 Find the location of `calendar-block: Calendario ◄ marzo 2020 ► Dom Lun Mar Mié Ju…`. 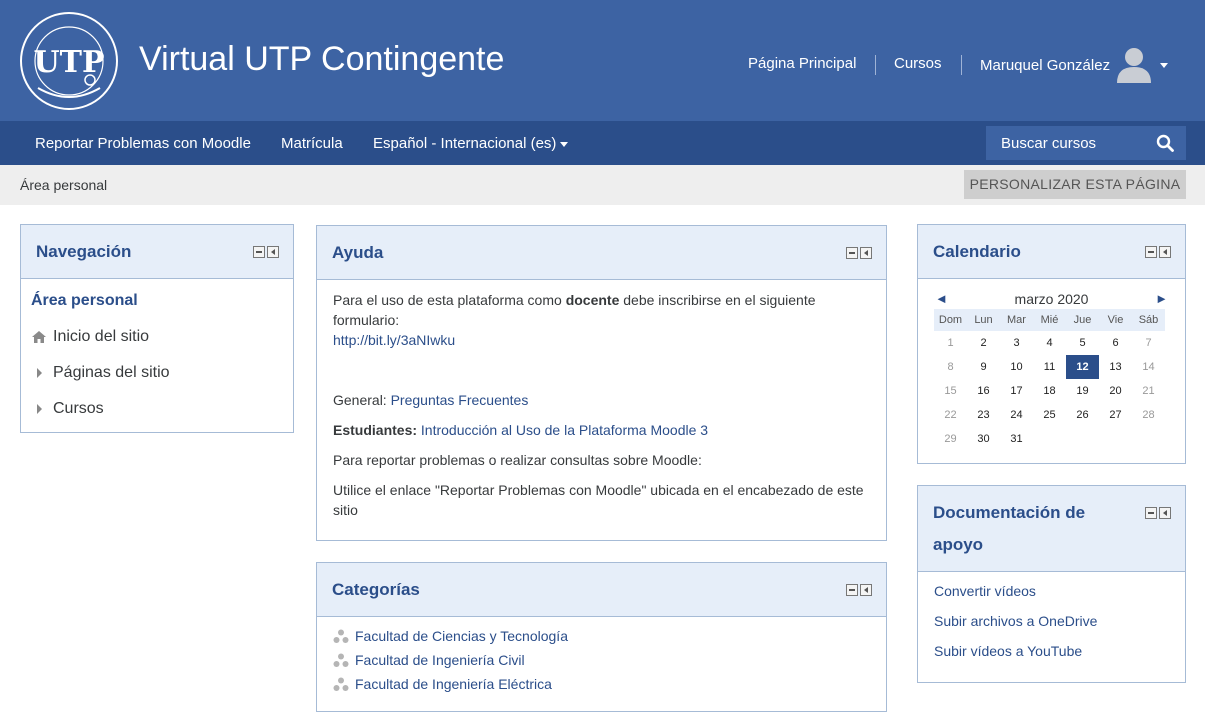

calendar-block: Calendario ◄ marzo 2020 ► Dom Lun Mar Mié Ju… is located at coordinates (1051, 344).